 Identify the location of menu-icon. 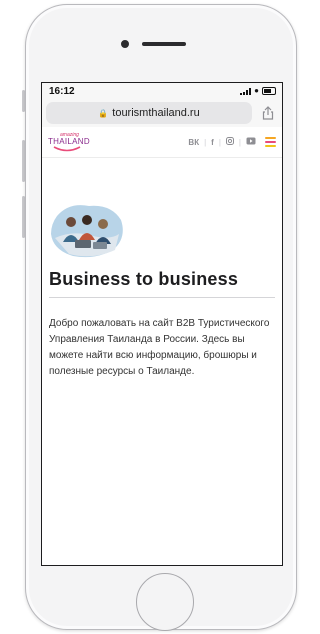
(270, 142).